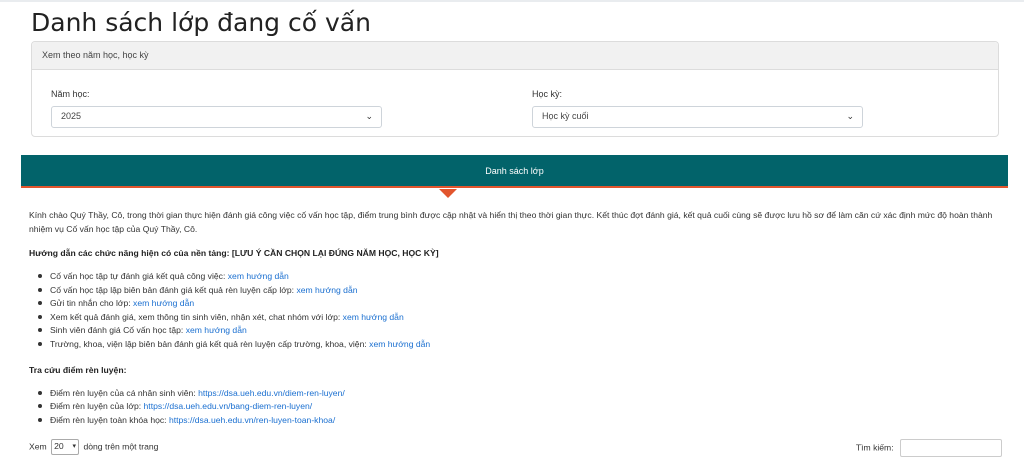  Describe the element at coordinates (271, 393) in the screenshot. I see `lookup-link: https://dsa.ueh.edu.vn/diem-ren-luyen/` at that location.